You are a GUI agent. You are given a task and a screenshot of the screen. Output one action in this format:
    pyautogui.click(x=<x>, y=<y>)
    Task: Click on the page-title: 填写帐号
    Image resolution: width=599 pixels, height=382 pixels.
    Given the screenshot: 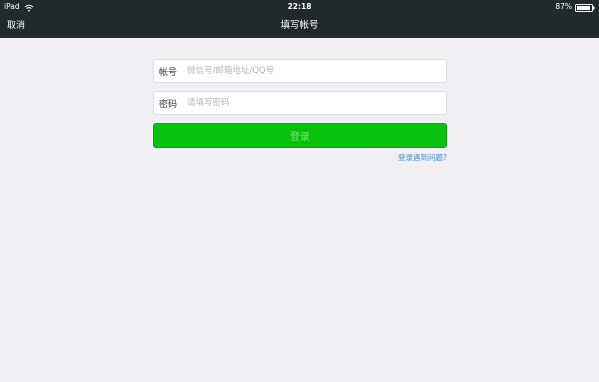 What is the action you would take?
    pyautogui.click(x=299, y=25)
    